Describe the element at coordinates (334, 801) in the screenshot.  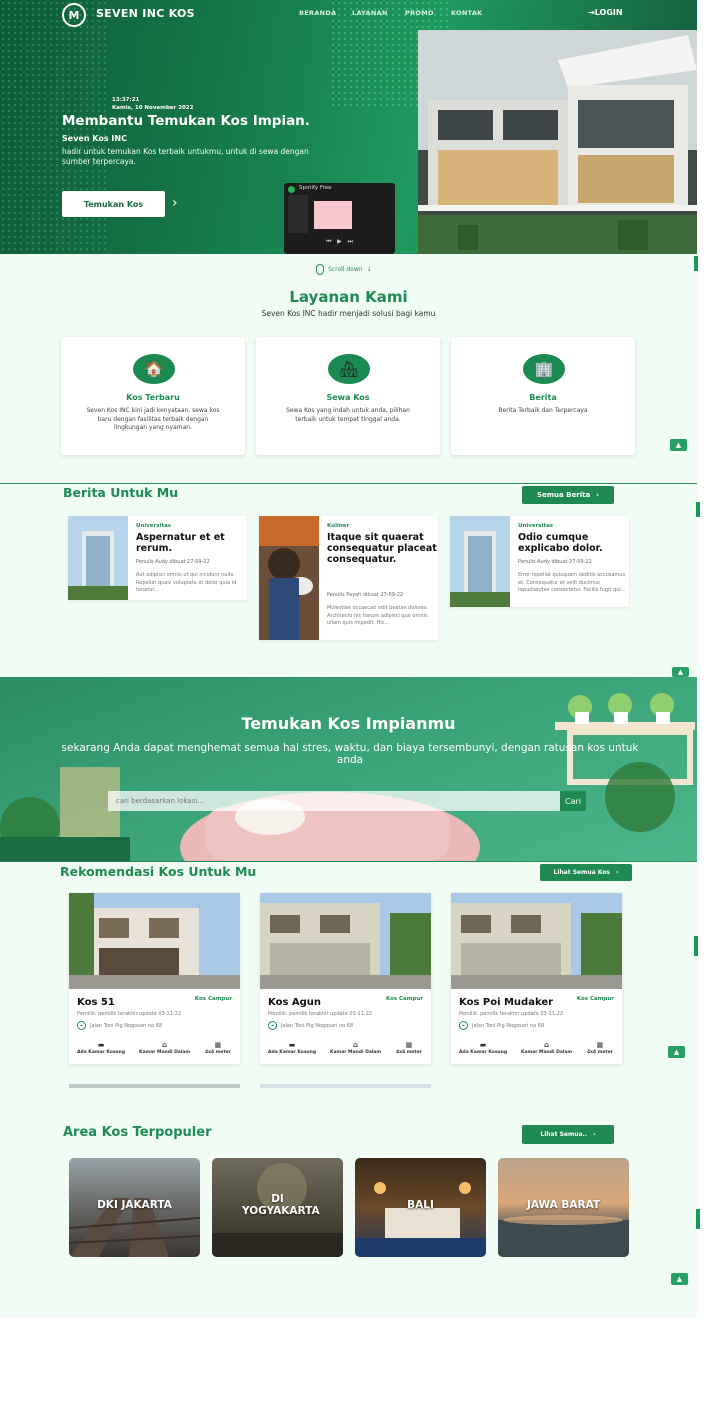
I see `search-input` at that location.